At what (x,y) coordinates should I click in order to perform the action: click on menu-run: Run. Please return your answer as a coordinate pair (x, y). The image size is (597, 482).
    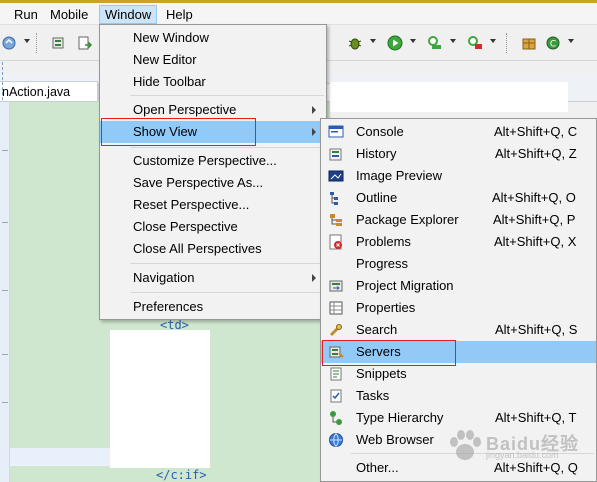
    Looking at the image, I should click on (26, 14).